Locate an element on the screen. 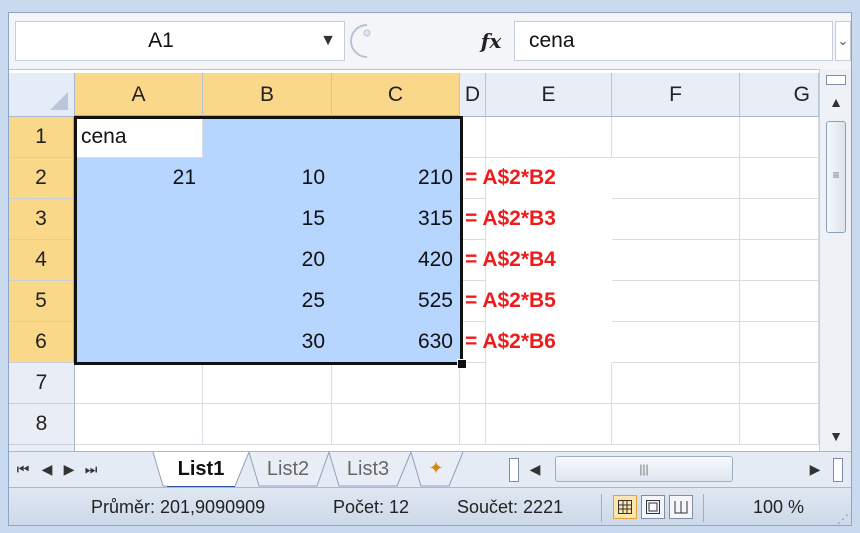 The width and height of the screenshot is (860, 533). cell-c5: 525 is located at coordinates (396, 301).